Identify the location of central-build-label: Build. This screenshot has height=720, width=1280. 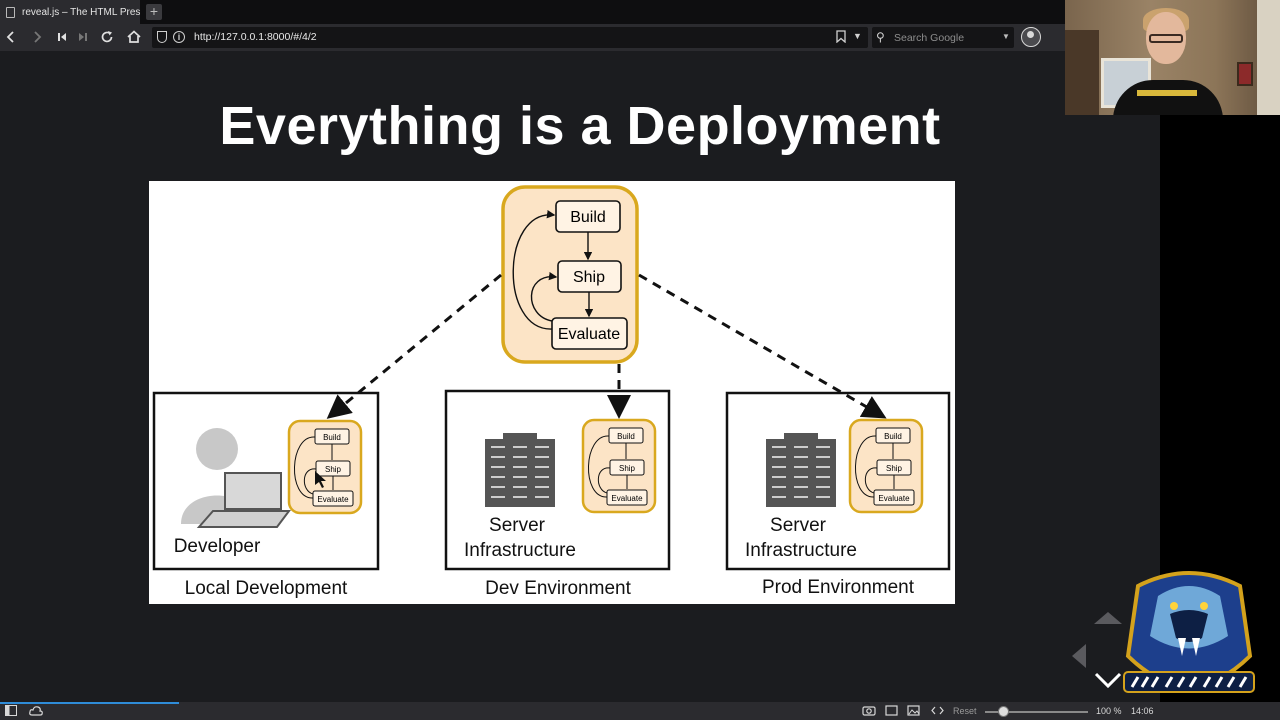
(588, 217).